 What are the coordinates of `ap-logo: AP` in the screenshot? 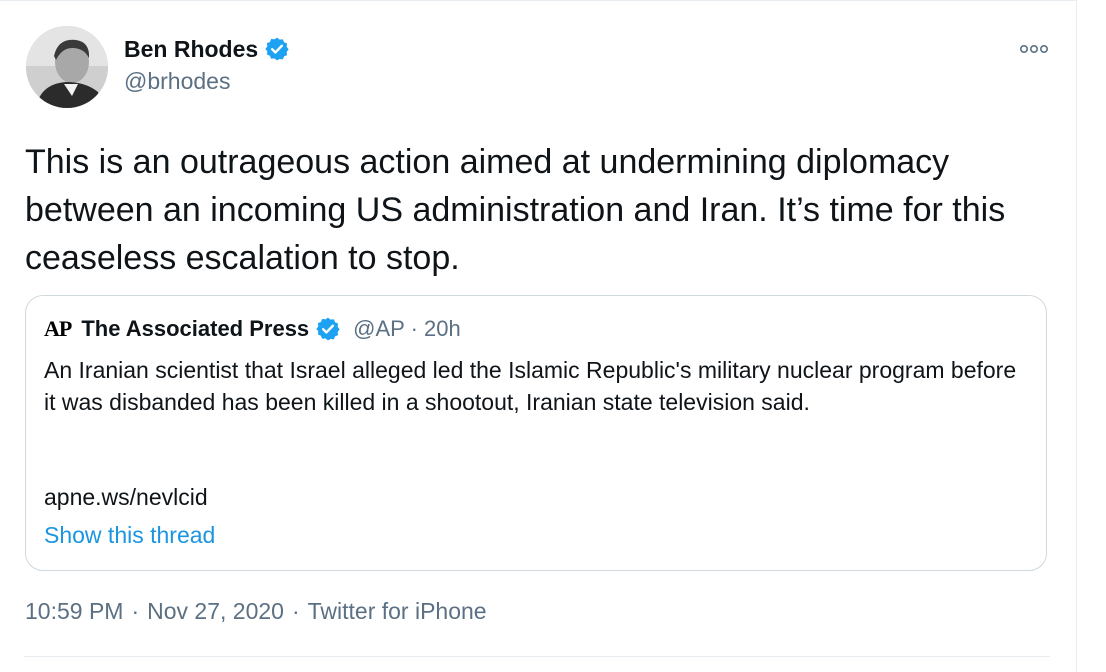 It's located at (58, 328).